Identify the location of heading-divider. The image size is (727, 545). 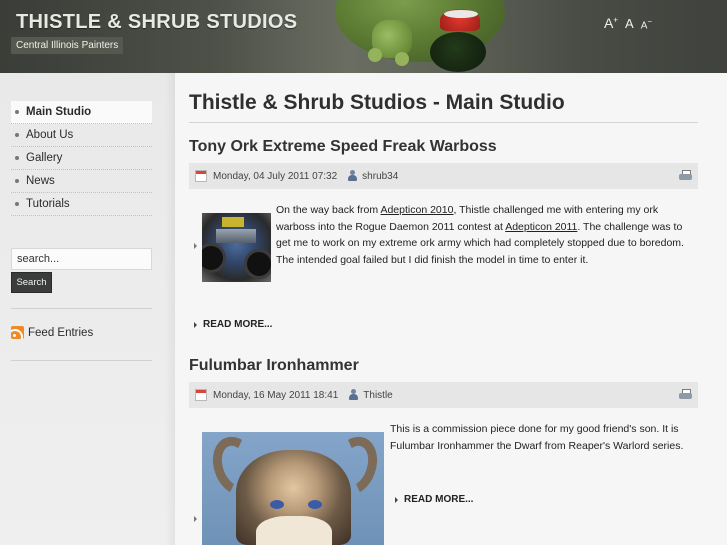
(443, 122).